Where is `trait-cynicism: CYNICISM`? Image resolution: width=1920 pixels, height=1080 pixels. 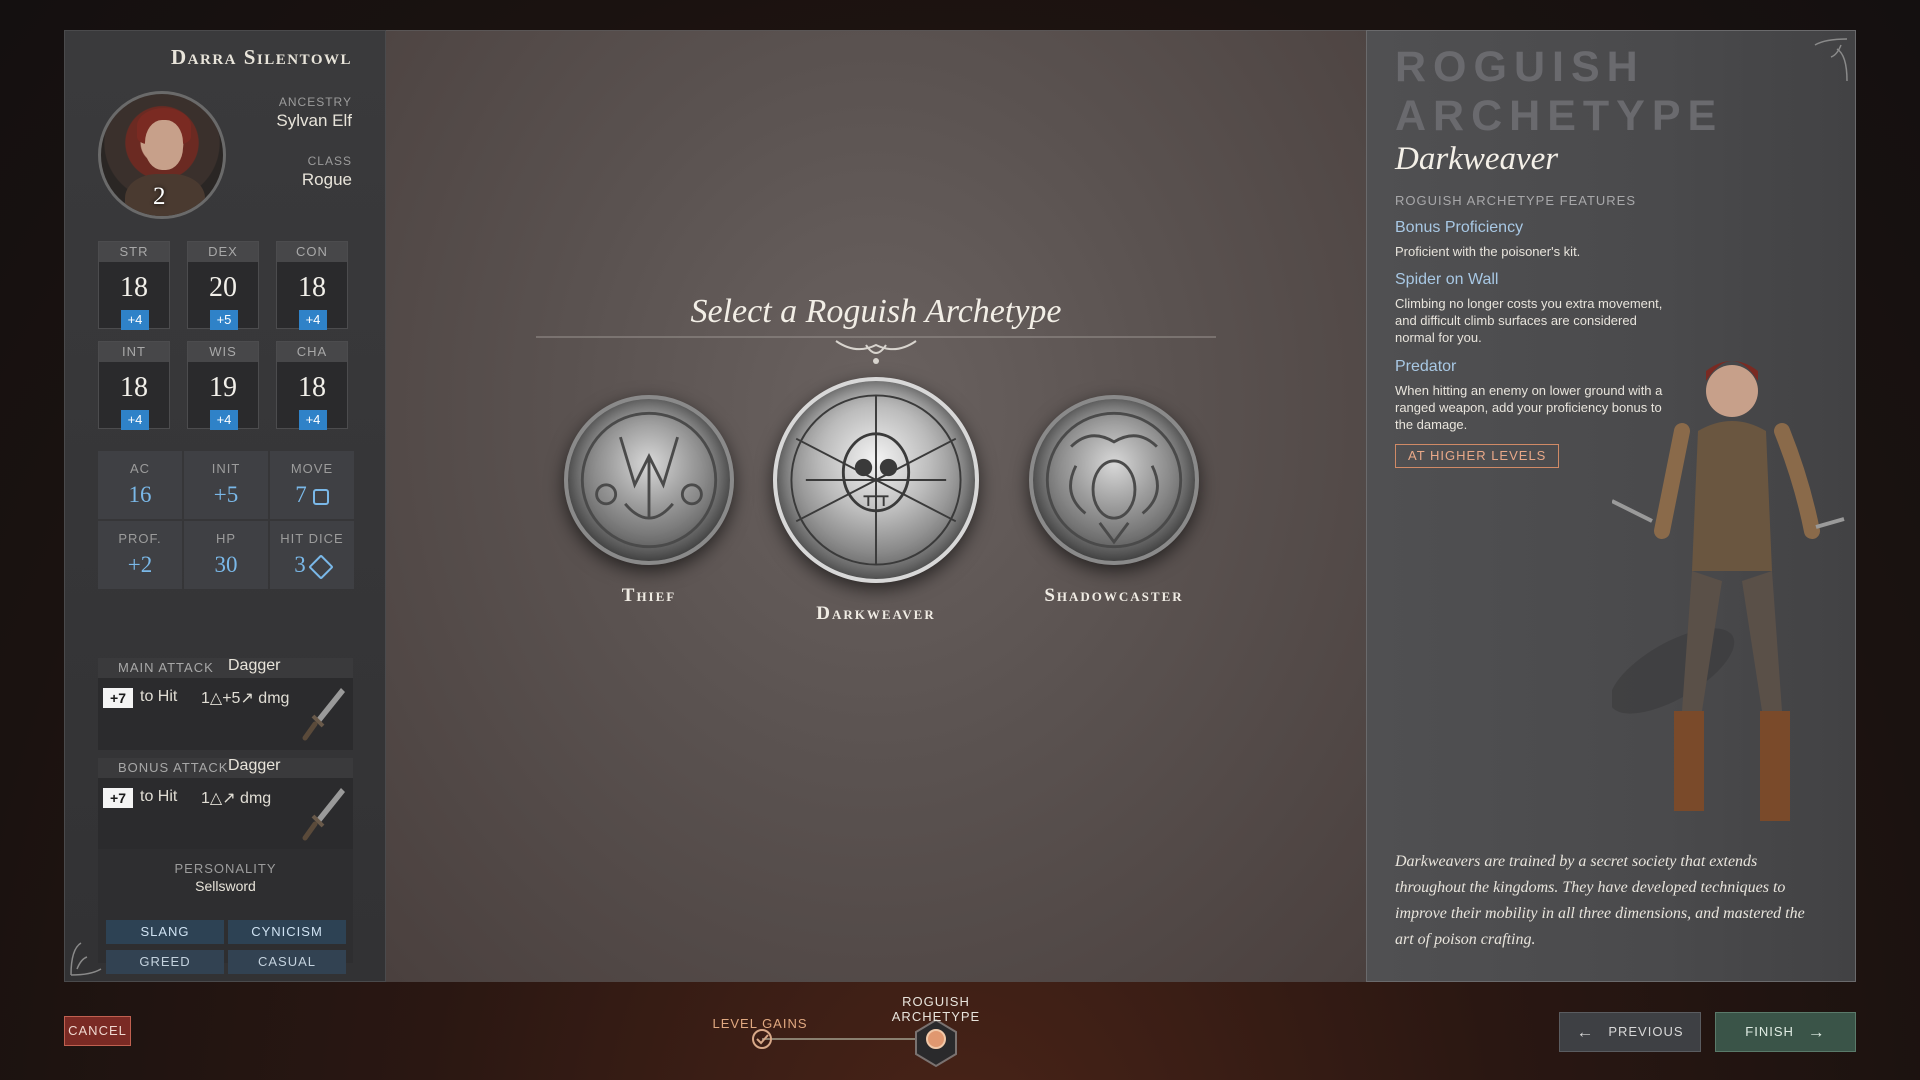
trait-cynicism: CYNICISM is located at coordinates (287, 932).